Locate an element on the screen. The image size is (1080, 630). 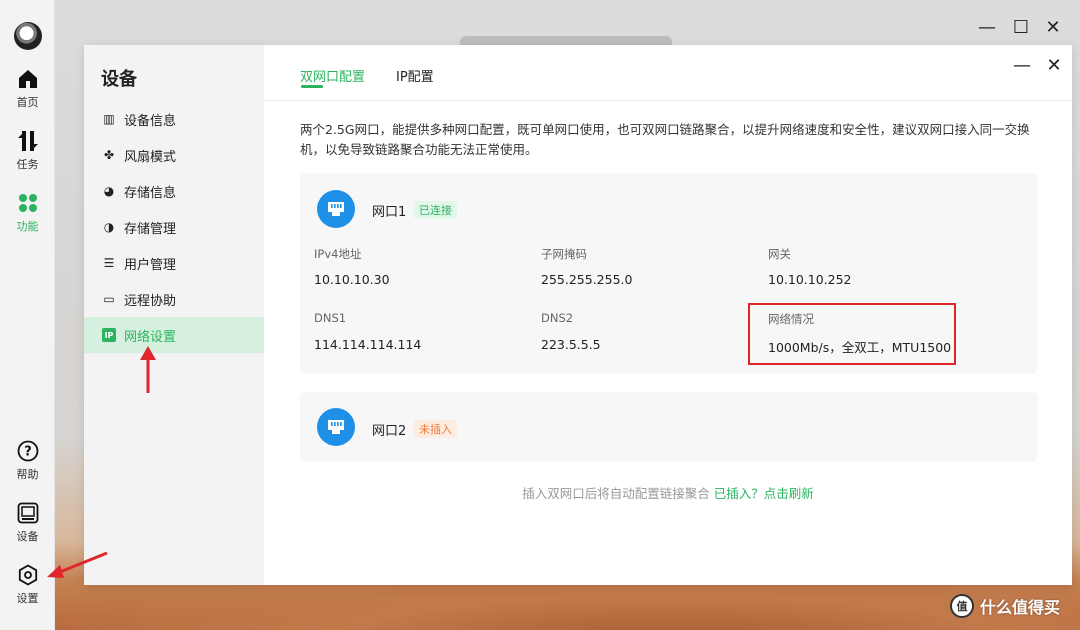
outer-close-button: ✕ is located at coordinates (1053, 27).